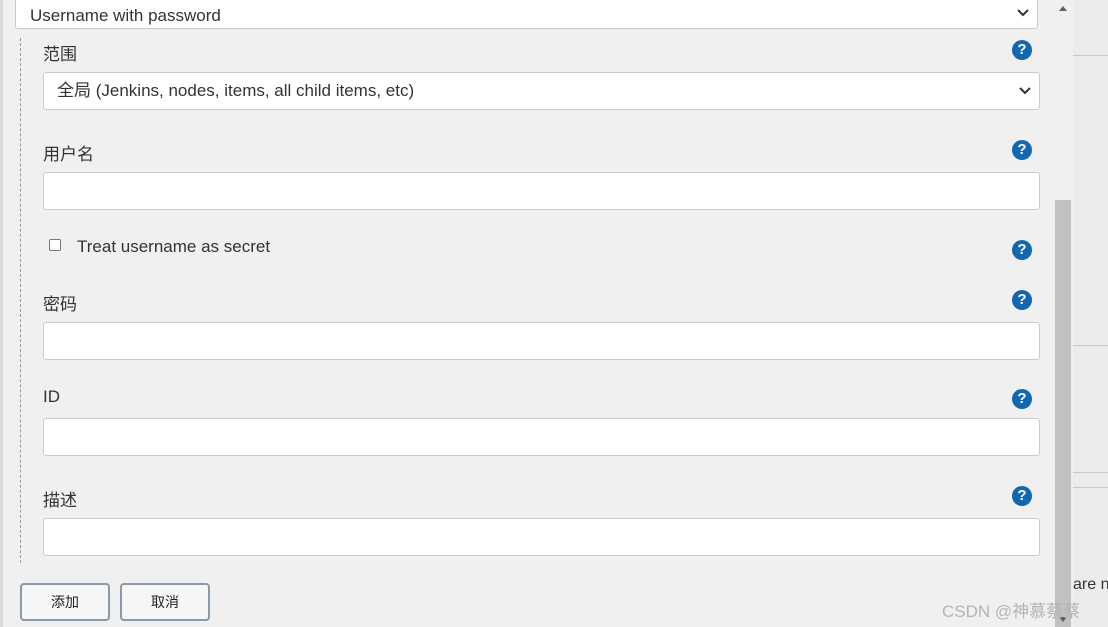  What do you see at coordinates (541, 537) in the screenshot?
I see `description-input` at bounding box center [541, 537].